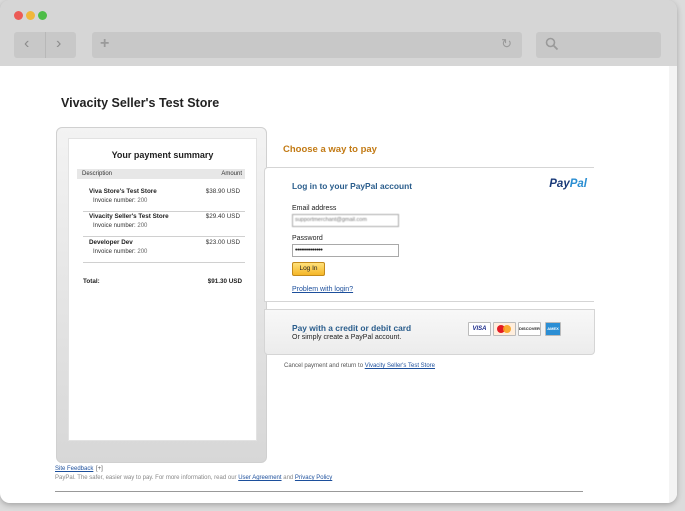  What do you see at coordinates (140, 103) in the screenshot?
I see `store-title: Vivacity Seller's Test Store` at bounding box center [140, 103].